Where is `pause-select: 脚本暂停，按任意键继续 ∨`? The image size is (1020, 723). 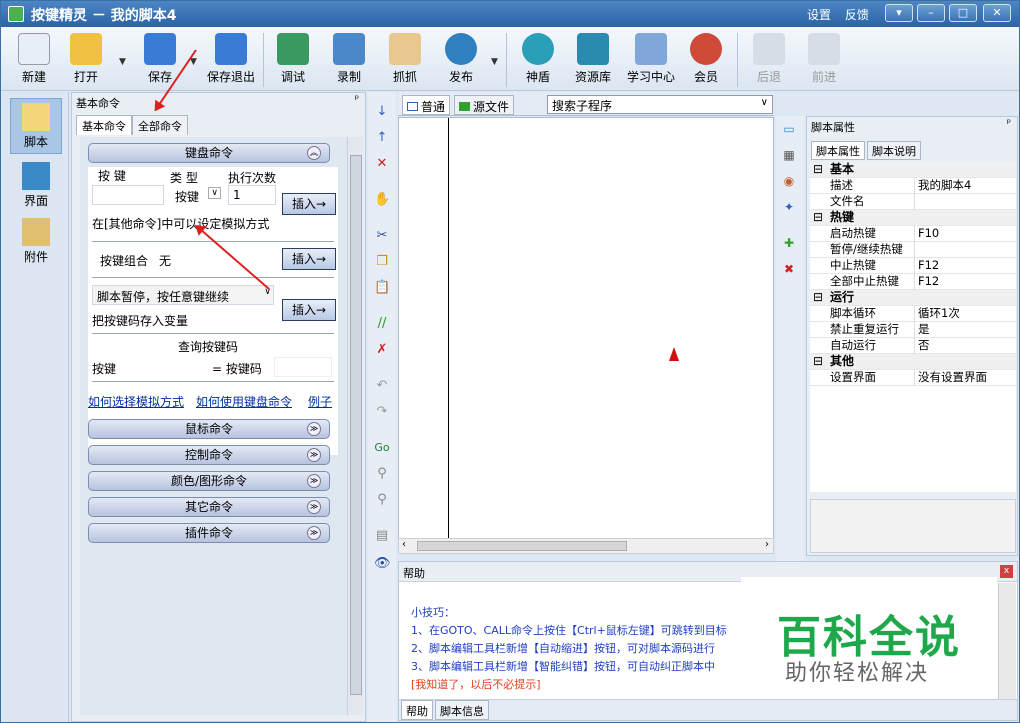 pause-select: 脚本暂停，按任意键继续 ∨ is located at coordinates (183, 295).